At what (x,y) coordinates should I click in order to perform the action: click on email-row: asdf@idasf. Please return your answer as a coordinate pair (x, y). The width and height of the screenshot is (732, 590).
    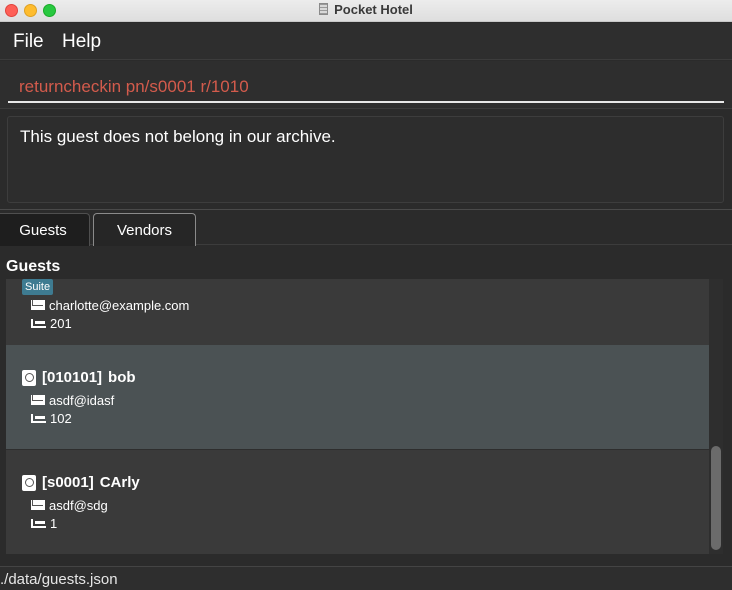
    Looking at the image, I should click on (72, 400).